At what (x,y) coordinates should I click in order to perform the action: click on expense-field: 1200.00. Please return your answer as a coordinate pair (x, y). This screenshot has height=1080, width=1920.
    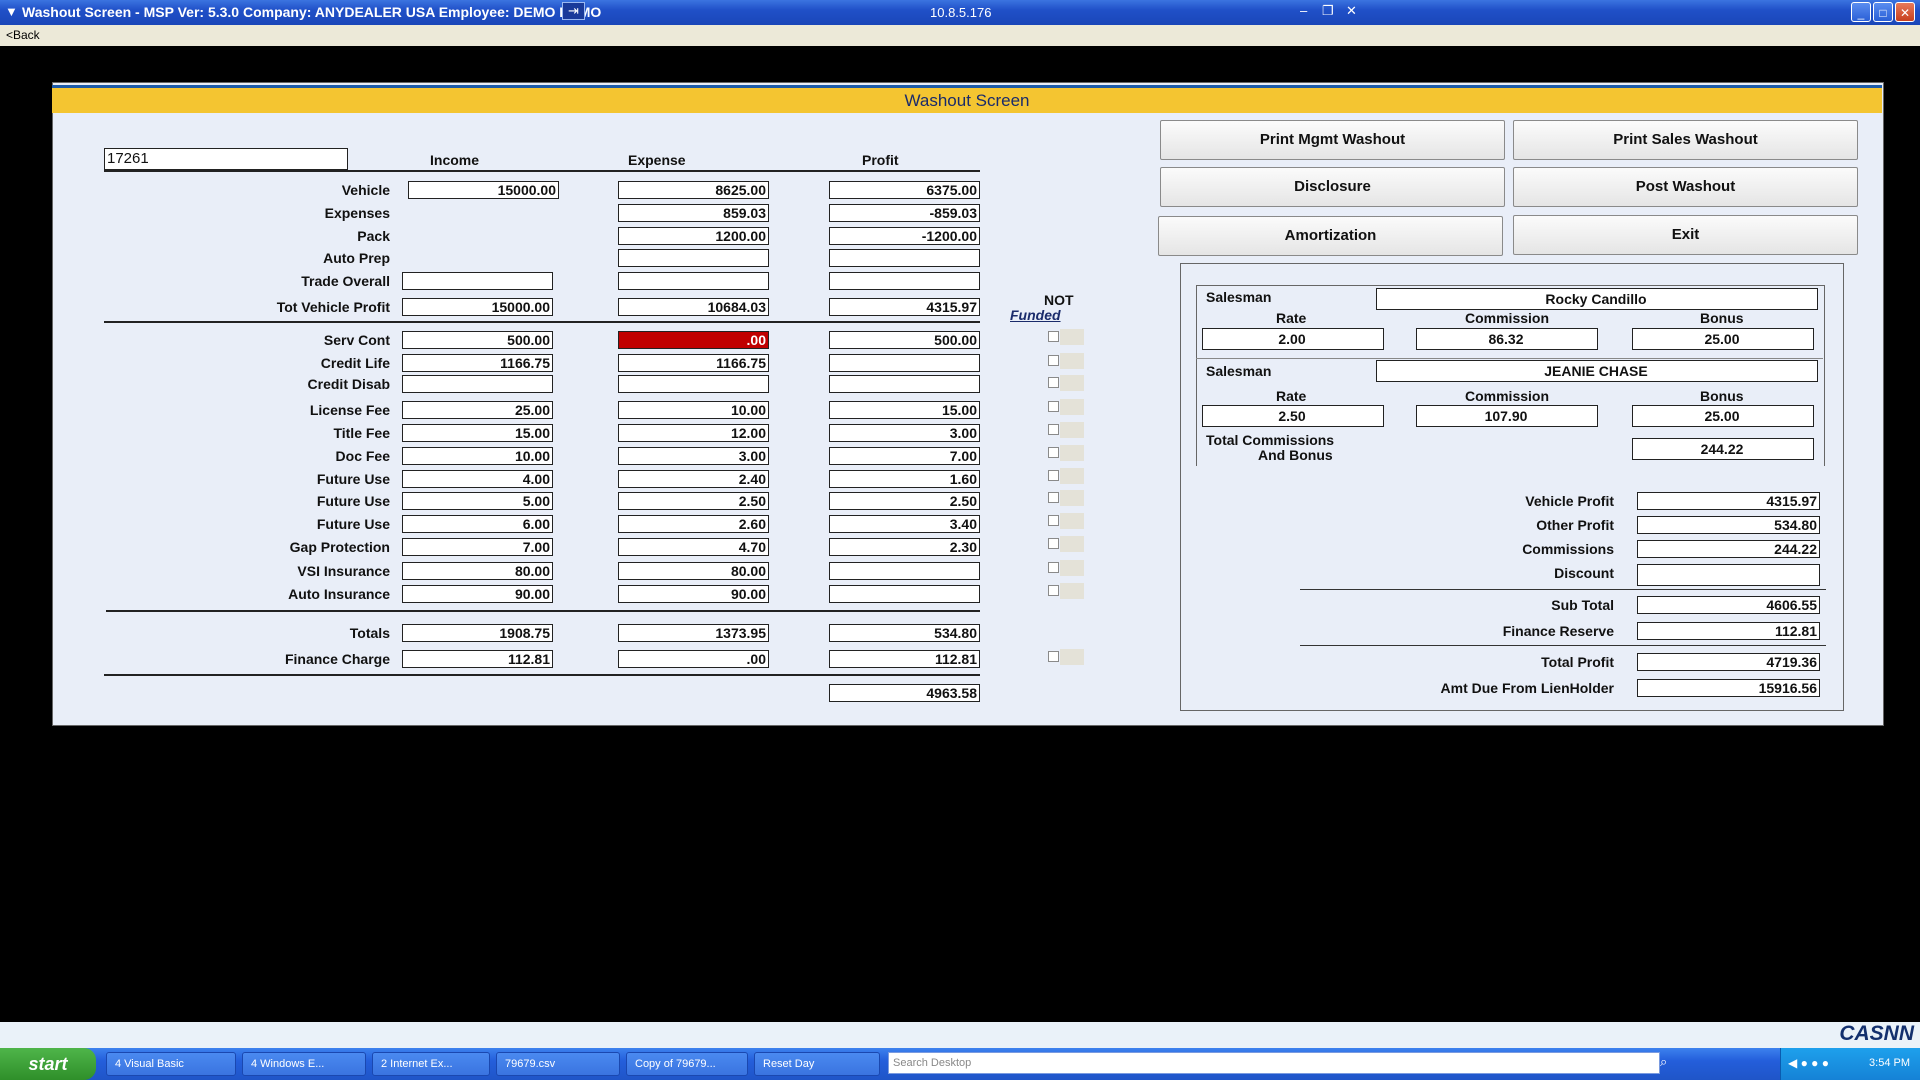
    Looking at the image, I should click on (693, 236).